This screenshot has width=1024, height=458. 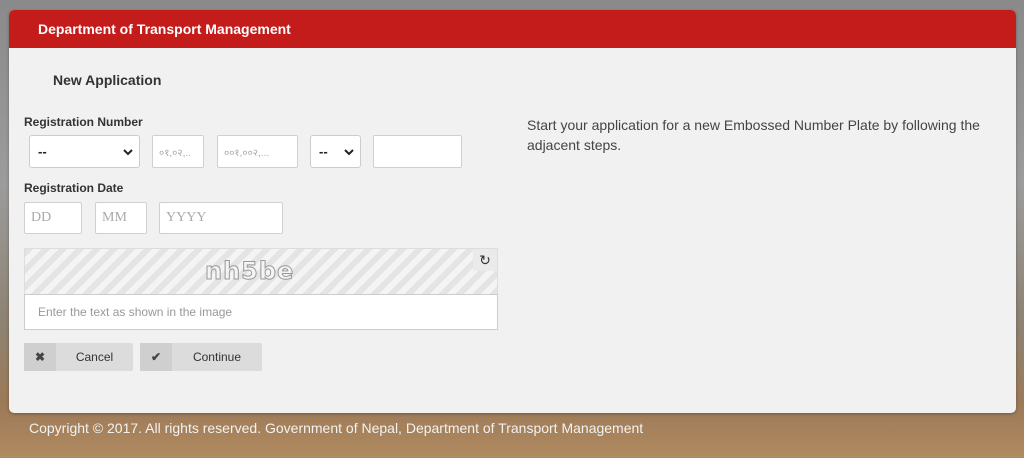 I want to click on captcha-input-placeholder: Enter the text as shown in the image, so click(x=135, y=312).